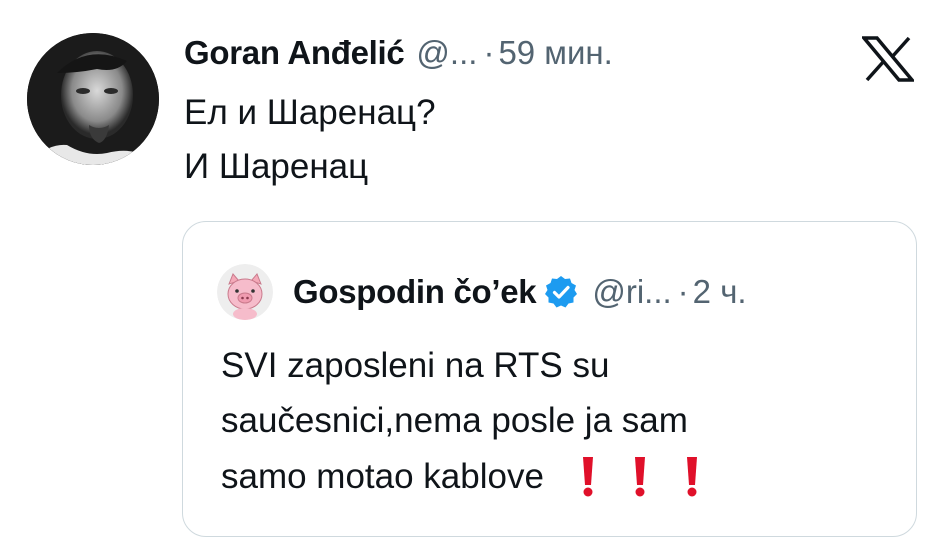 The image size is (946, 553). I want to click on x-logo-icon, so click(888, 59).